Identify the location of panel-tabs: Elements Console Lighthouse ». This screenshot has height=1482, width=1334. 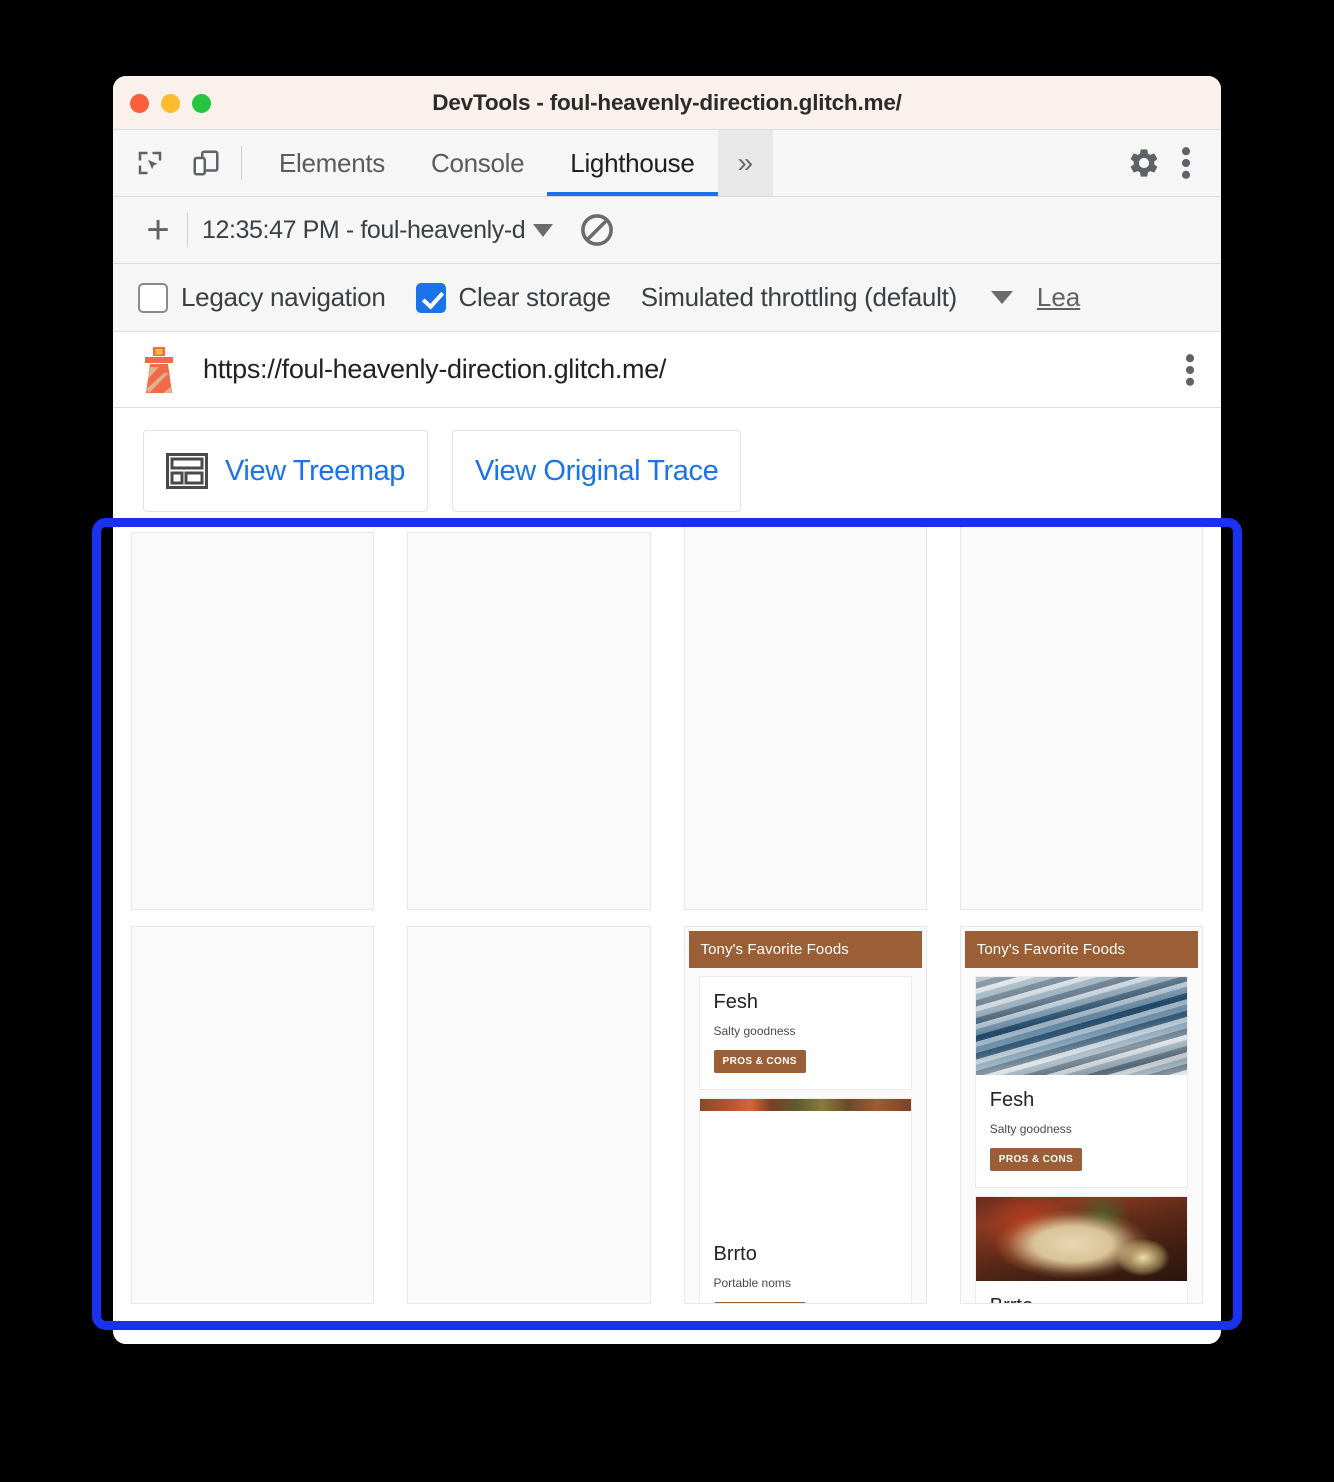
(514, 163).